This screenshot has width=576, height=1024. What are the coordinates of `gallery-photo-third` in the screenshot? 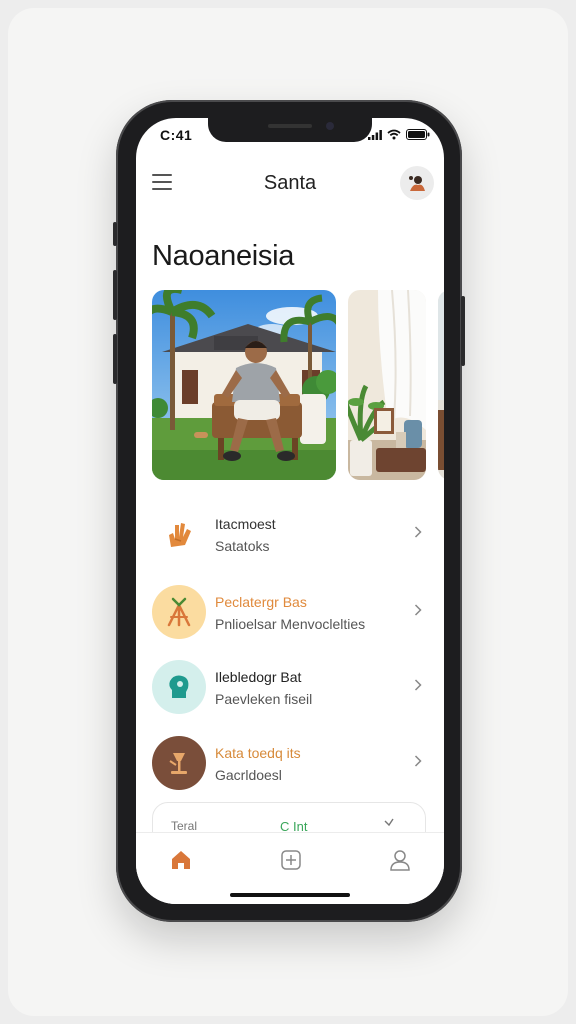 It's located at (441, 385).